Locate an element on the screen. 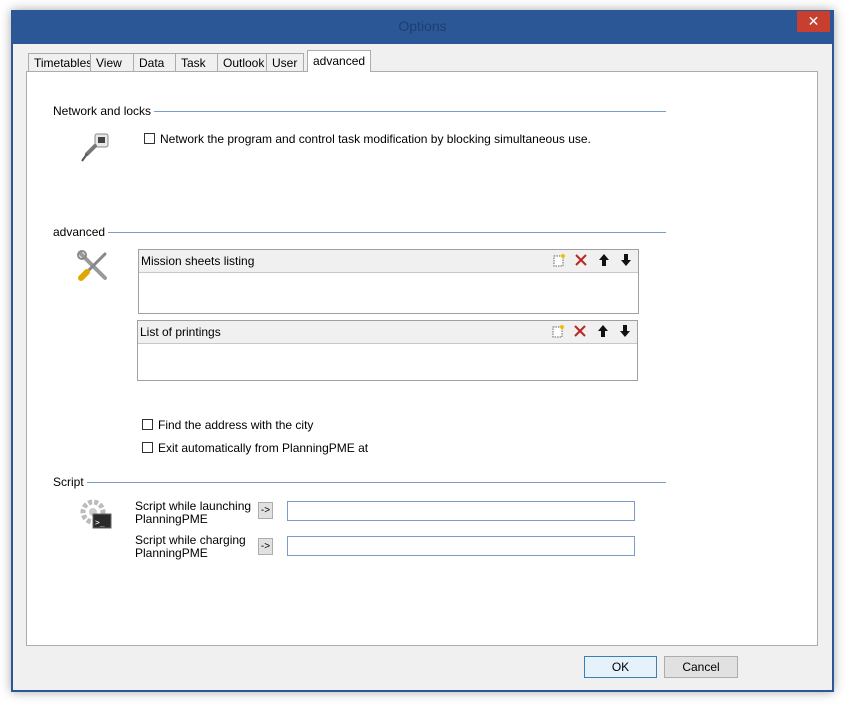  cancel-button: Cancel is located at coordinates (701, 667).